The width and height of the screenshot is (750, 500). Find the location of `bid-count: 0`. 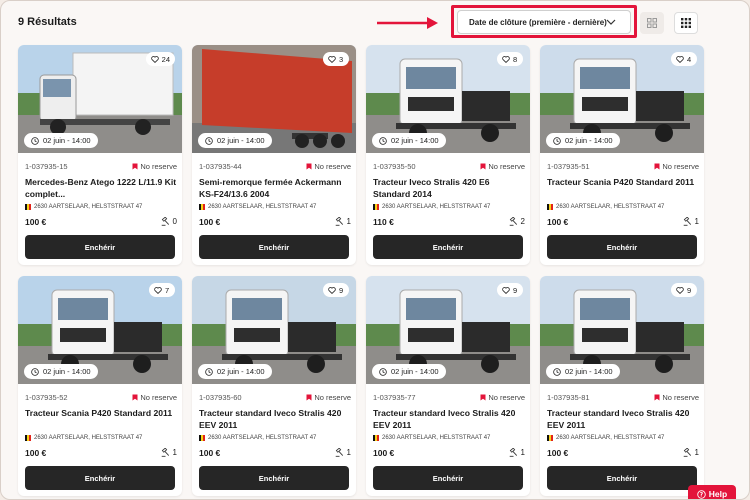

bid-count: 0 is located at coordinates (169, 221).